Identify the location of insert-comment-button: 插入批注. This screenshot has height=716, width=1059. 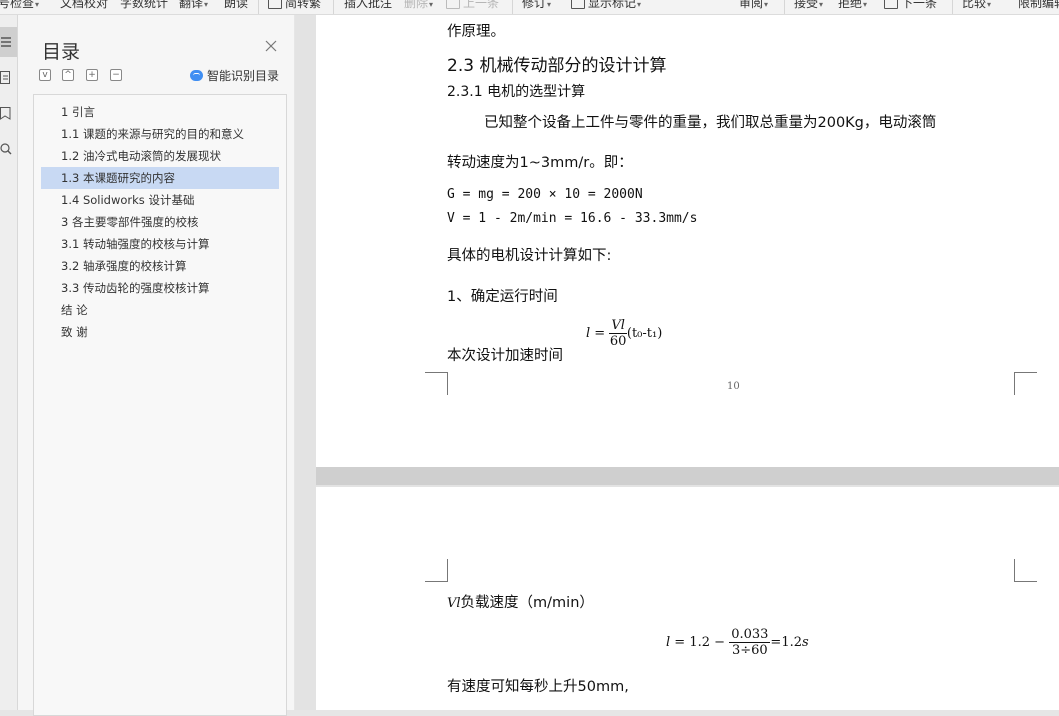
(368, 5).